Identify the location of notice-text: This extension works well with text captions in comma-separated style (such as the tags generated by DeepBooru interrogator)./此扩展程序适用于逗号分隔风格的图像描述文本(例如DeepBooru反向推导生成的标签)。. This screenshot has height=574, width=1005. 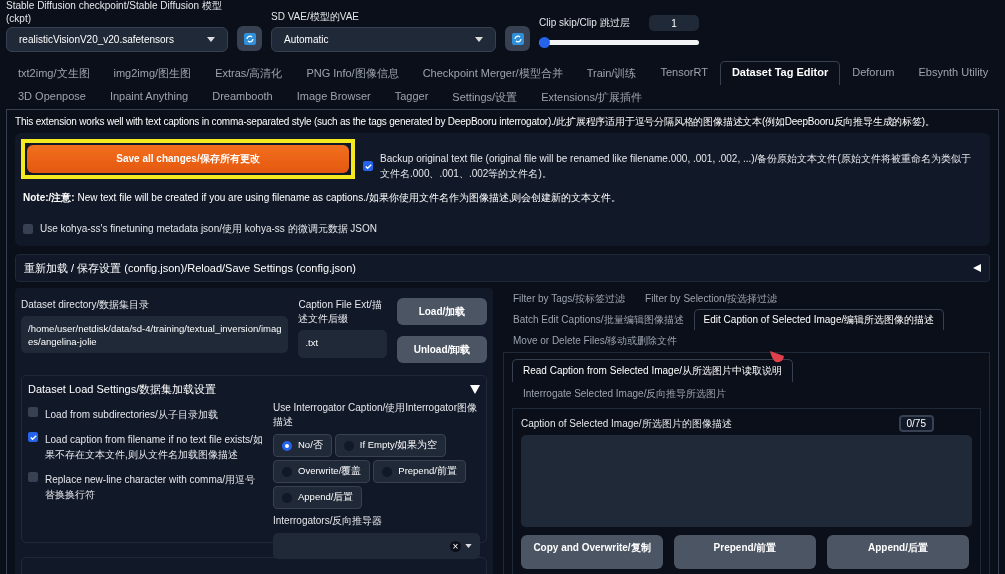
(475, 122).